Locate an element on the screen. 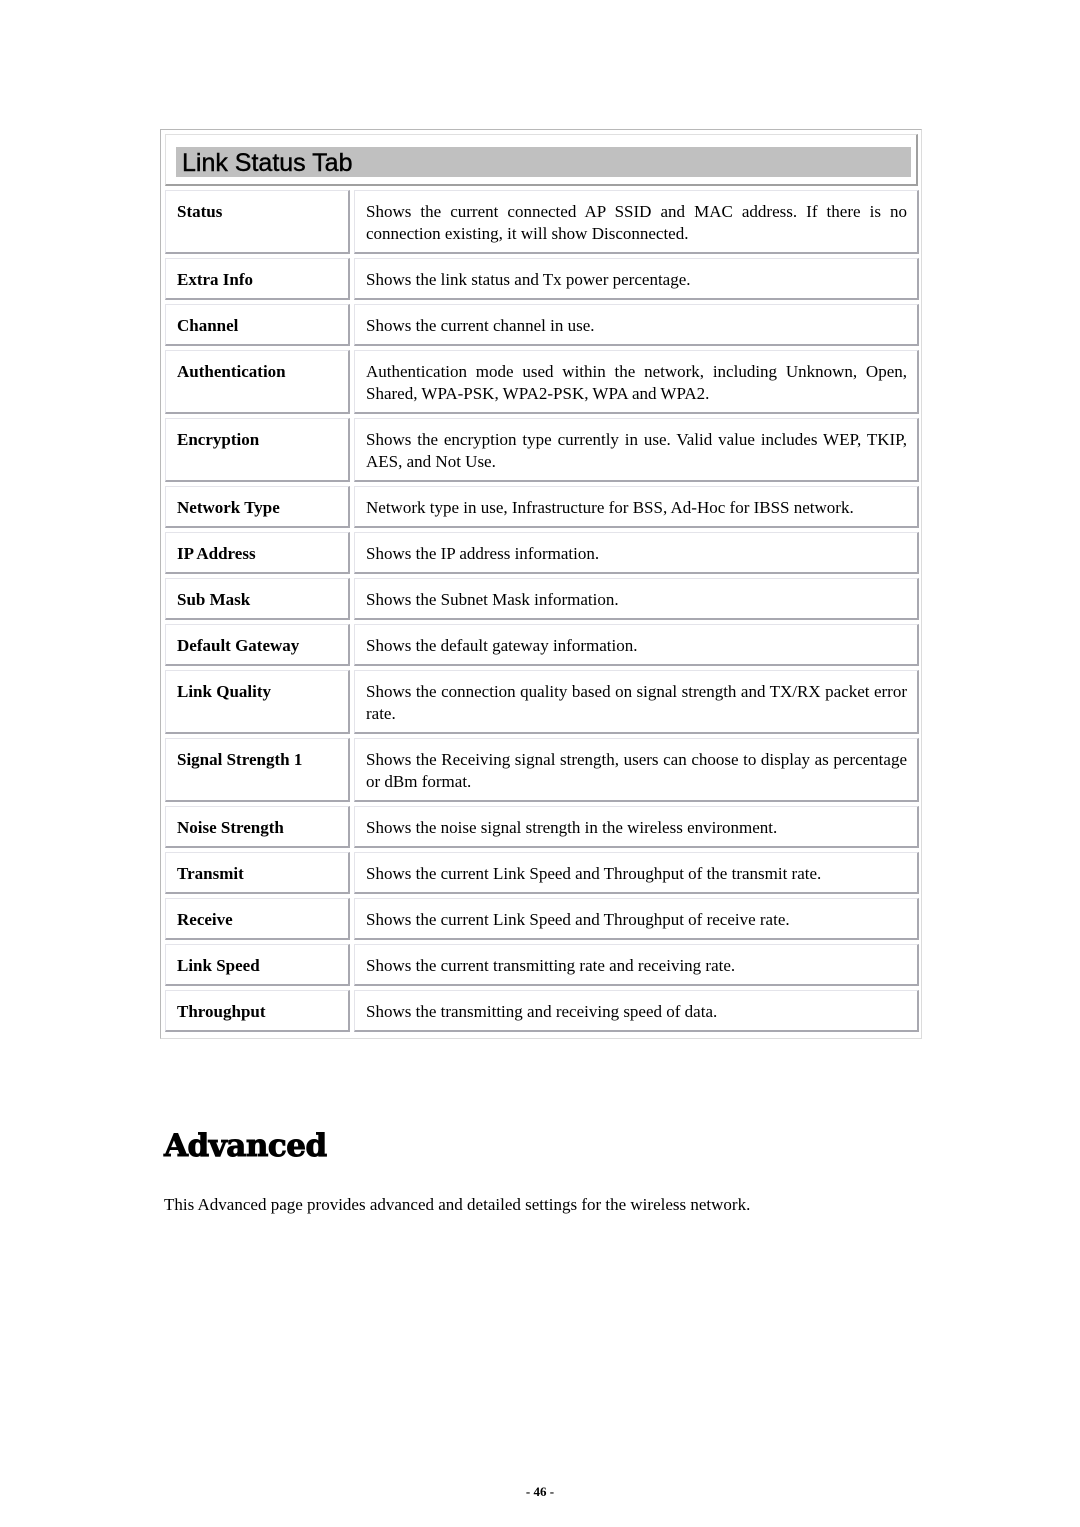 This screenshot has height=1527, width=1080. field-label: Status is located at coordinates (200, 211).